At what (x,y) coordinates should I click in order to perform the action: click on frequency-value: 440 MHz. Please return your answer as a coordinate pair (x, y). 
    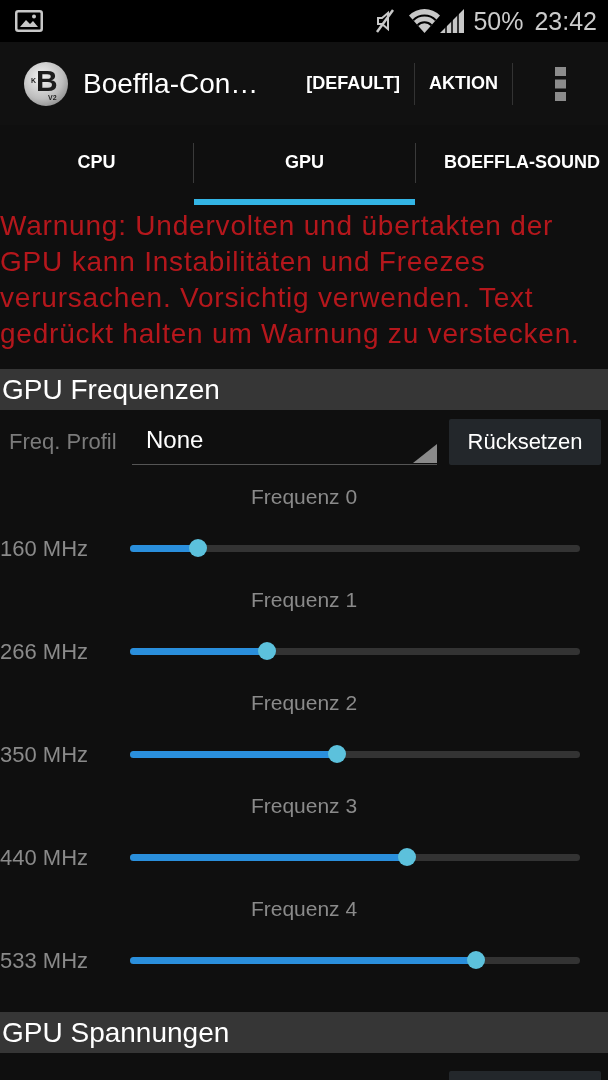
    Looking at the image, I should click on (45, 857).